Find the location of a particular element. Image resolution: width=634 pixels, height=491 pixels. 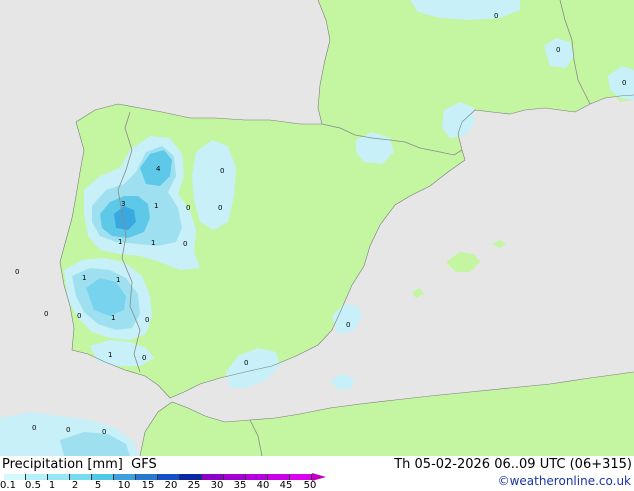

label-avila: 1 is located at coordinates (156, 206).